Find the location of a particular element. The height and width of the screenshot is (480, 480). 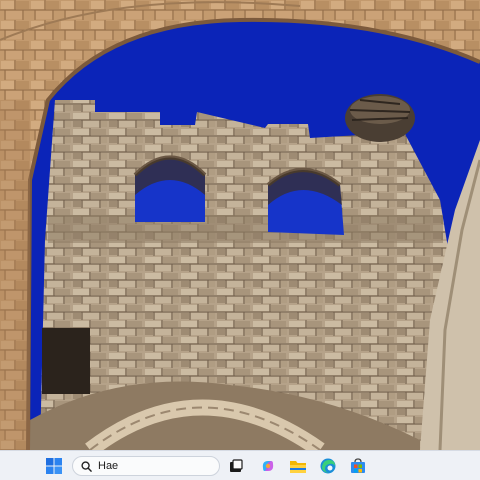

task-view-button is located at coordinates (236, 466).